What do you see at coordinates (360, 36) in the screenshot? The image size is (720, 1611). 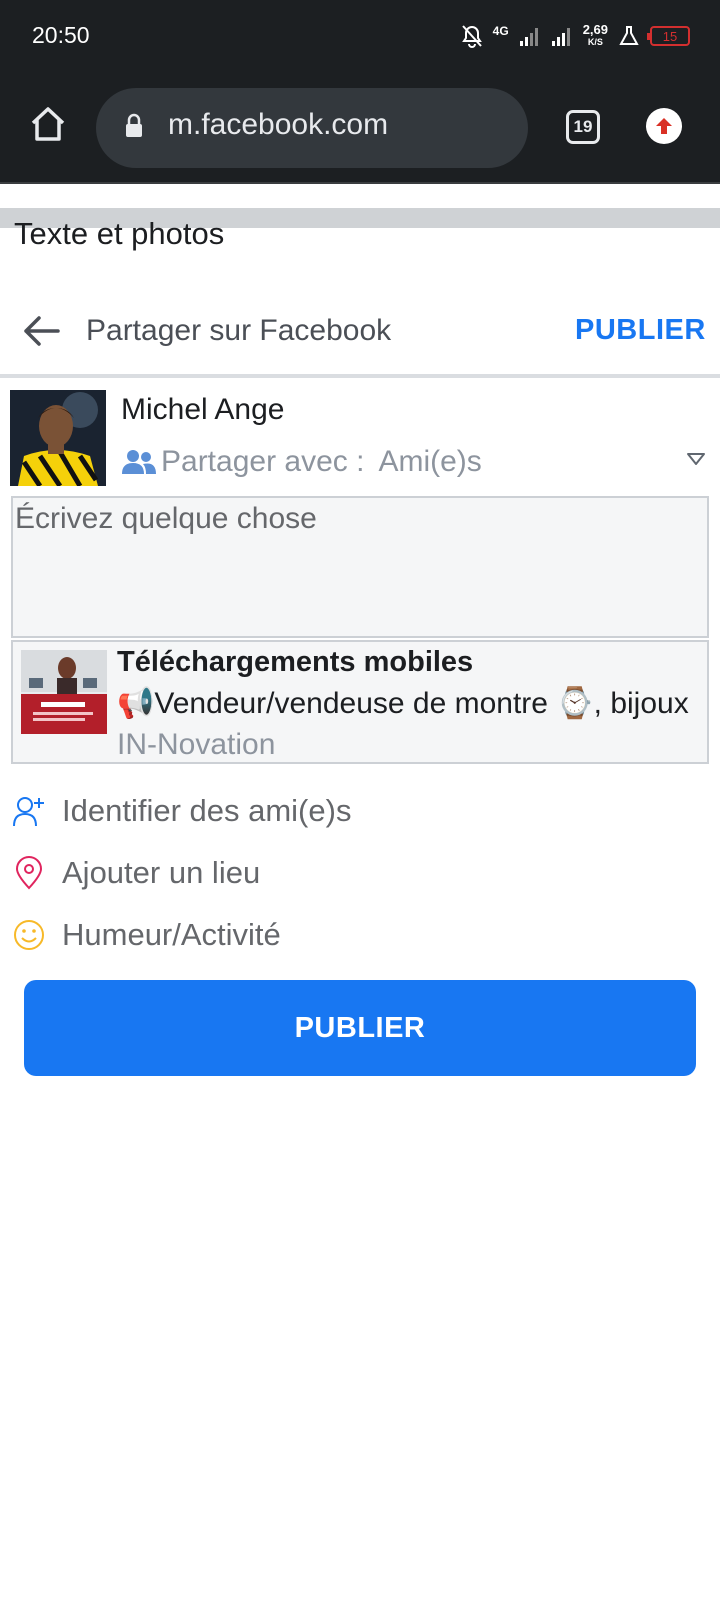 I see `status-bar: 20:50 4G 2,69 K/S 15` at bounding box center [360, 36].